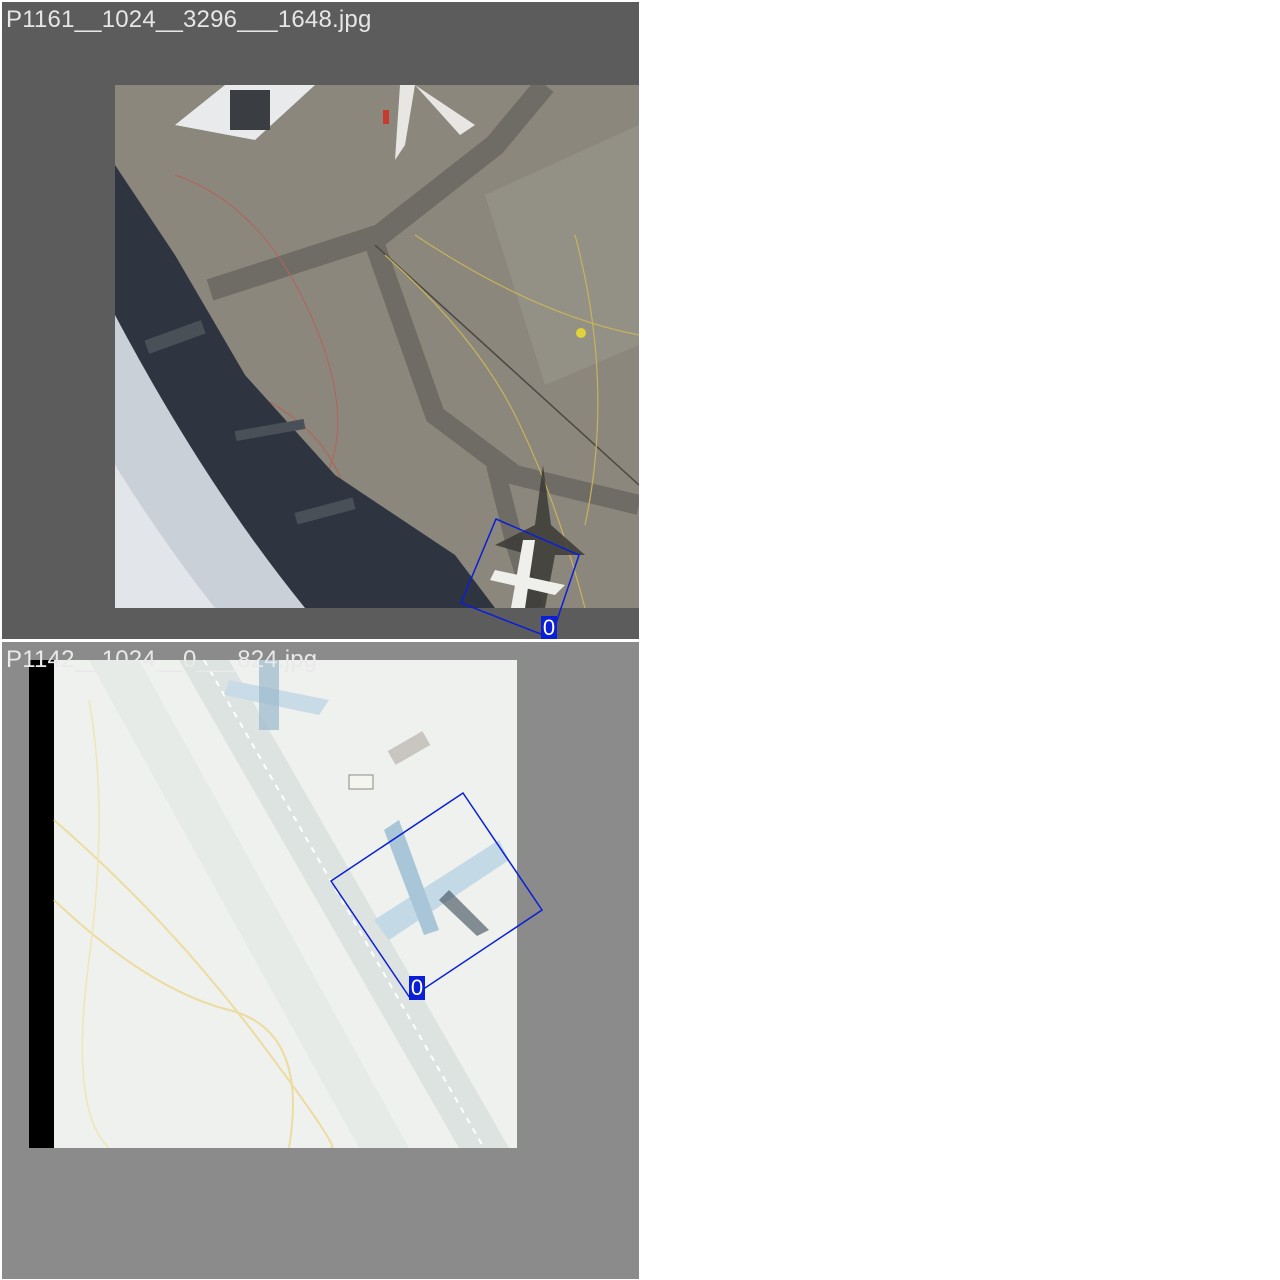  I want to click on image-filename-label: P1142__1024__0___824.jpg, so click(162, 659).